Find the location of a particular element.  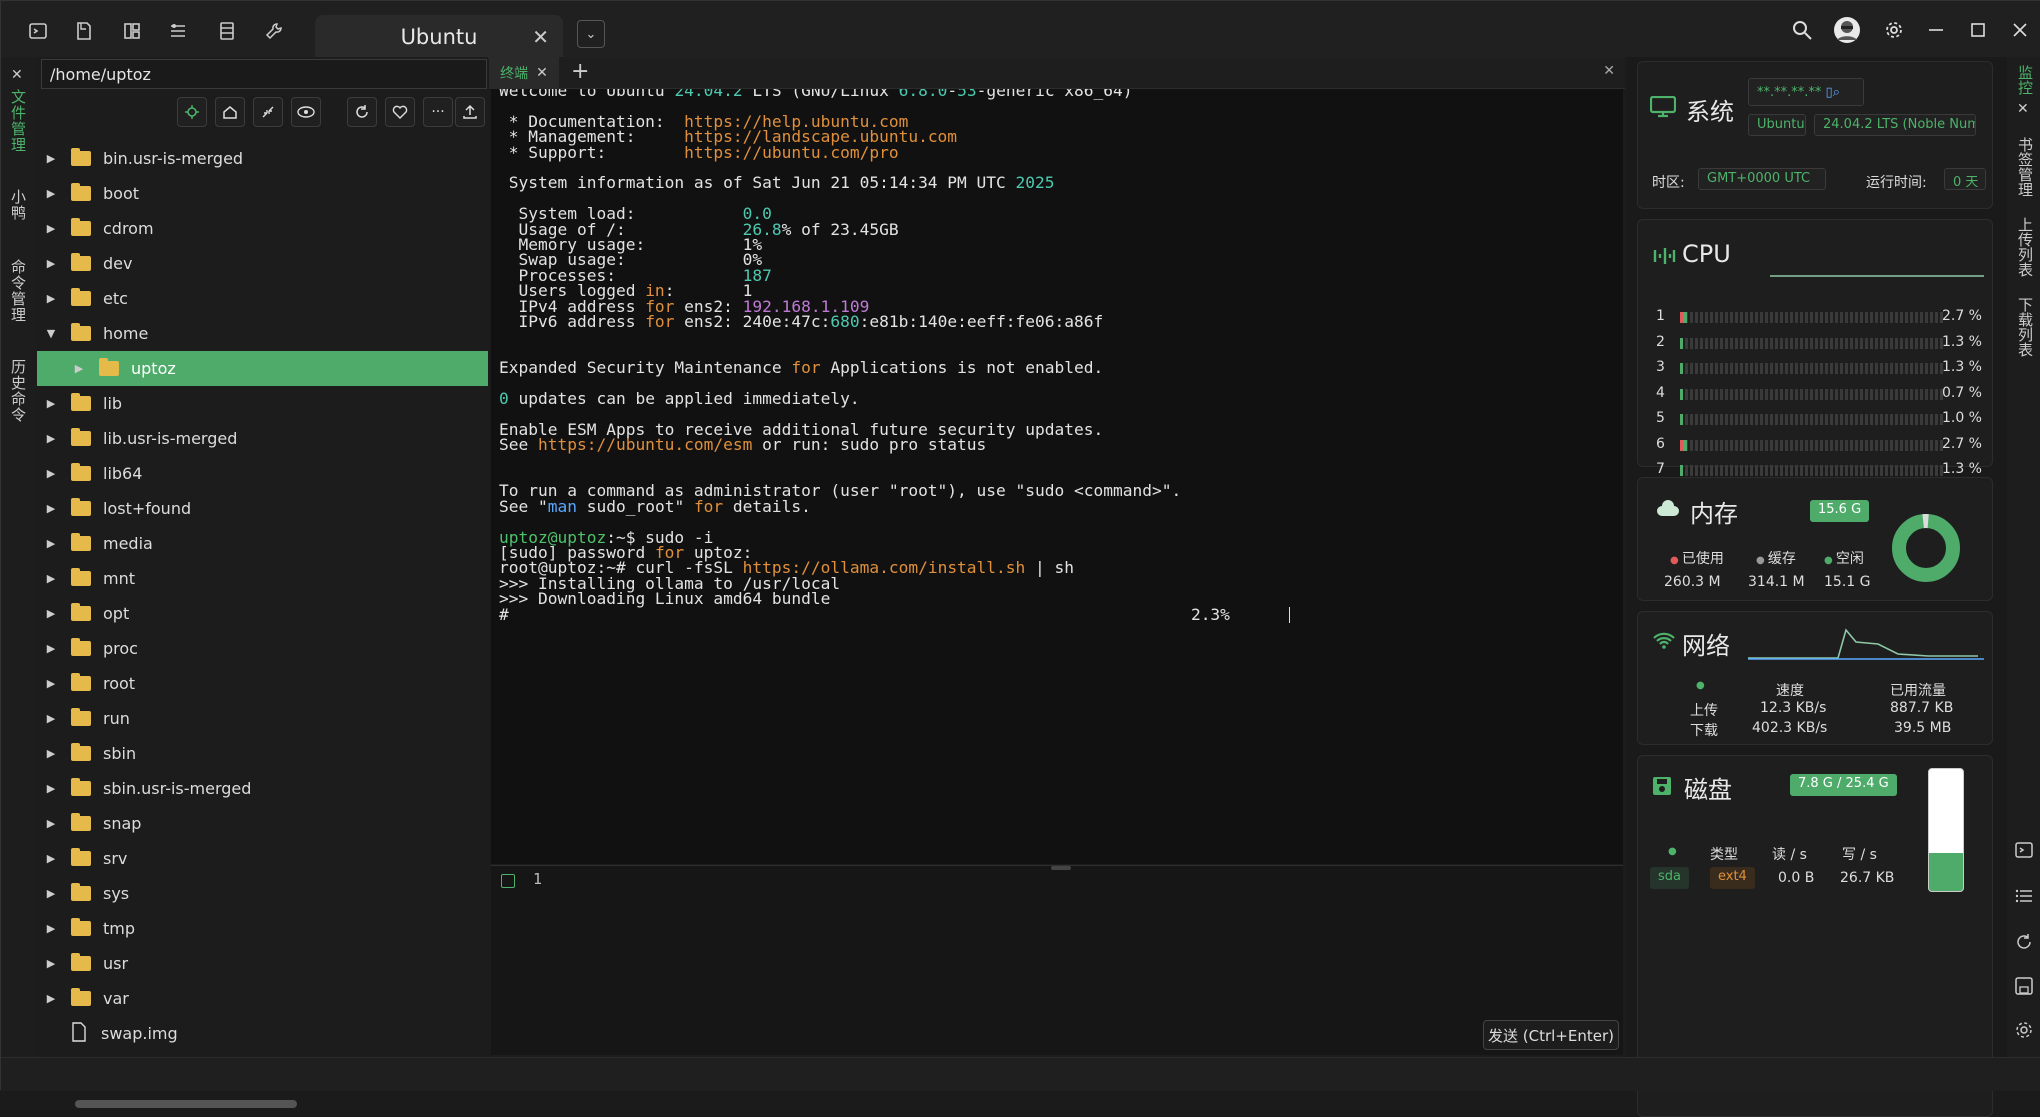

folder-item: ▶ cdrom is located at coordinates (262, 228).